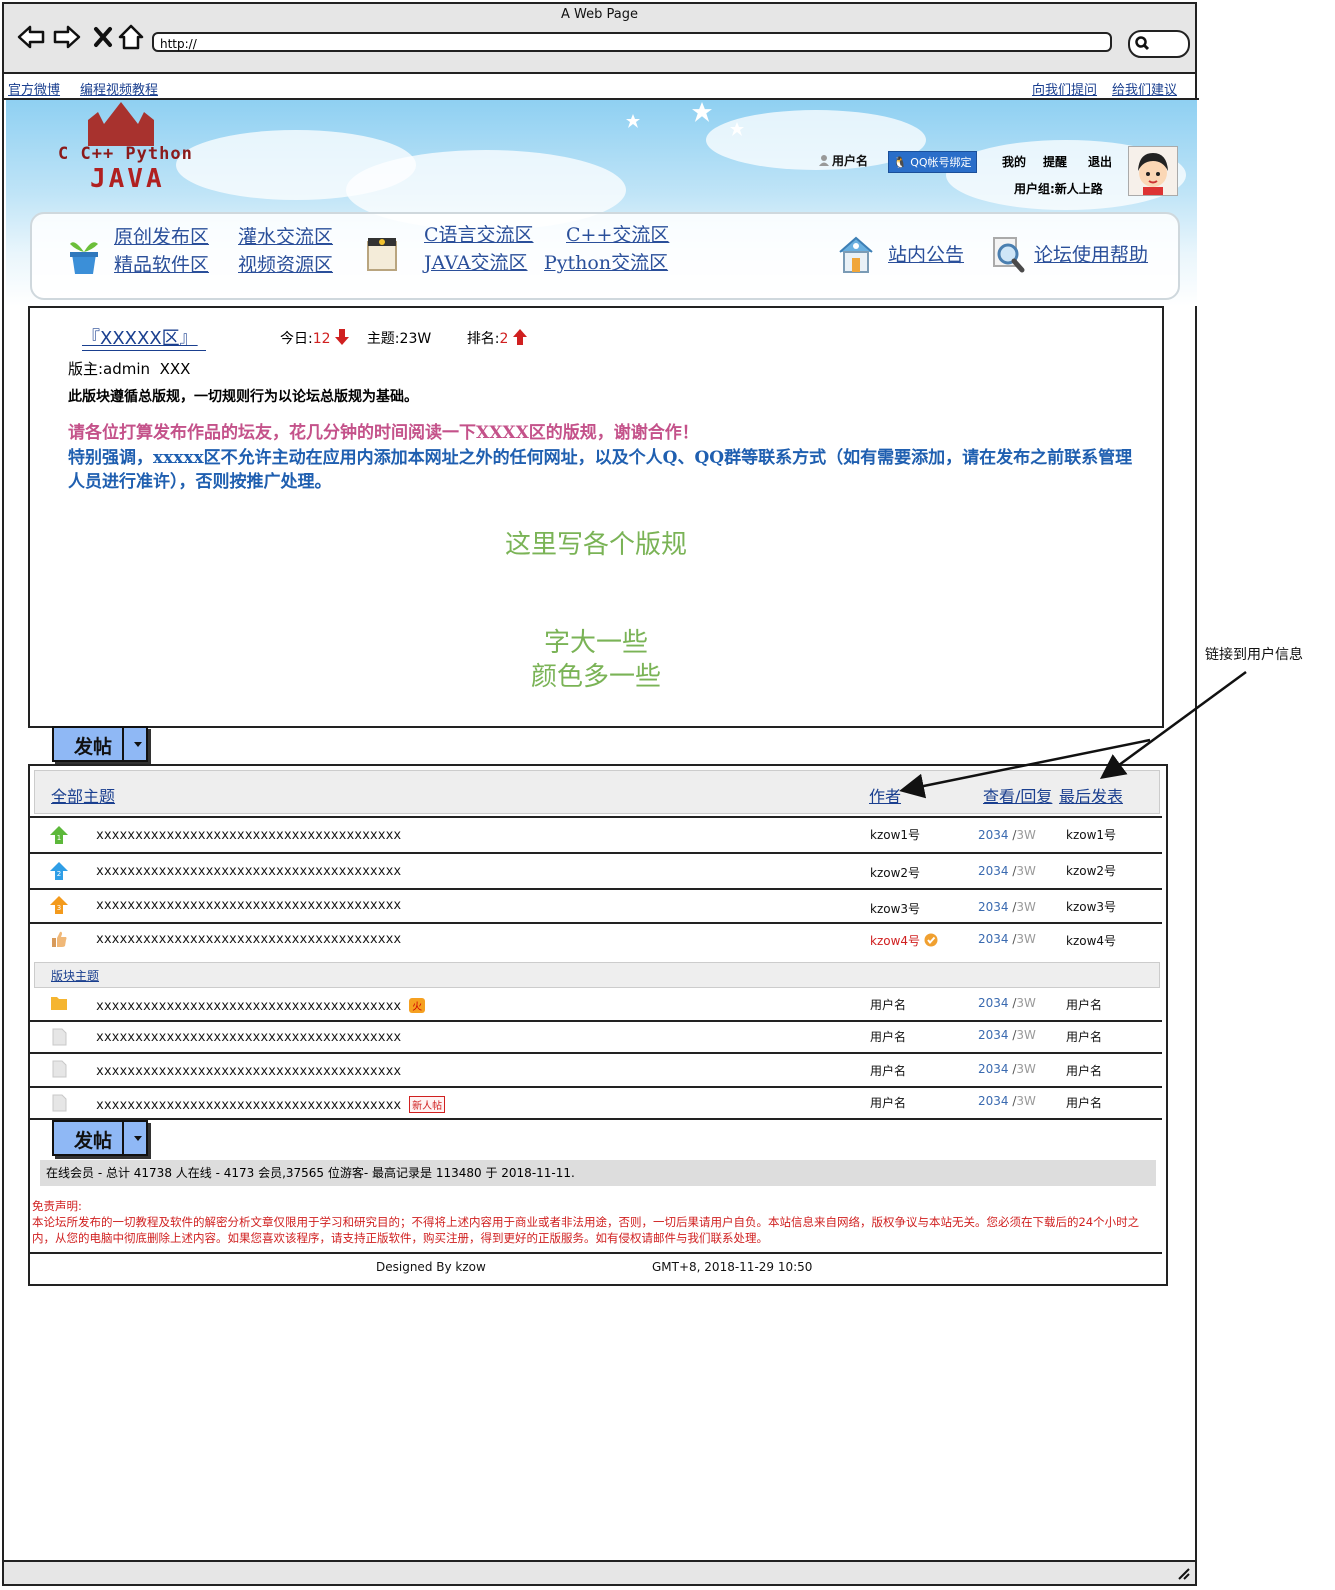 This screenshot has height=1590, width=1335. Describe the element at coordinates (59, 835) in the screenshot. I see `green-arrow-1-icon: 1` at that location.